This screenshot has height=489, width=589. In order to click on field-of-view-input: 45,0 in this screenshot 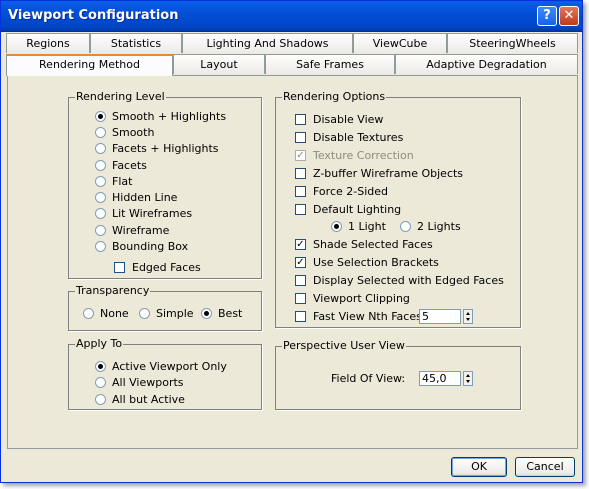, I will do `click(440, 378)`.